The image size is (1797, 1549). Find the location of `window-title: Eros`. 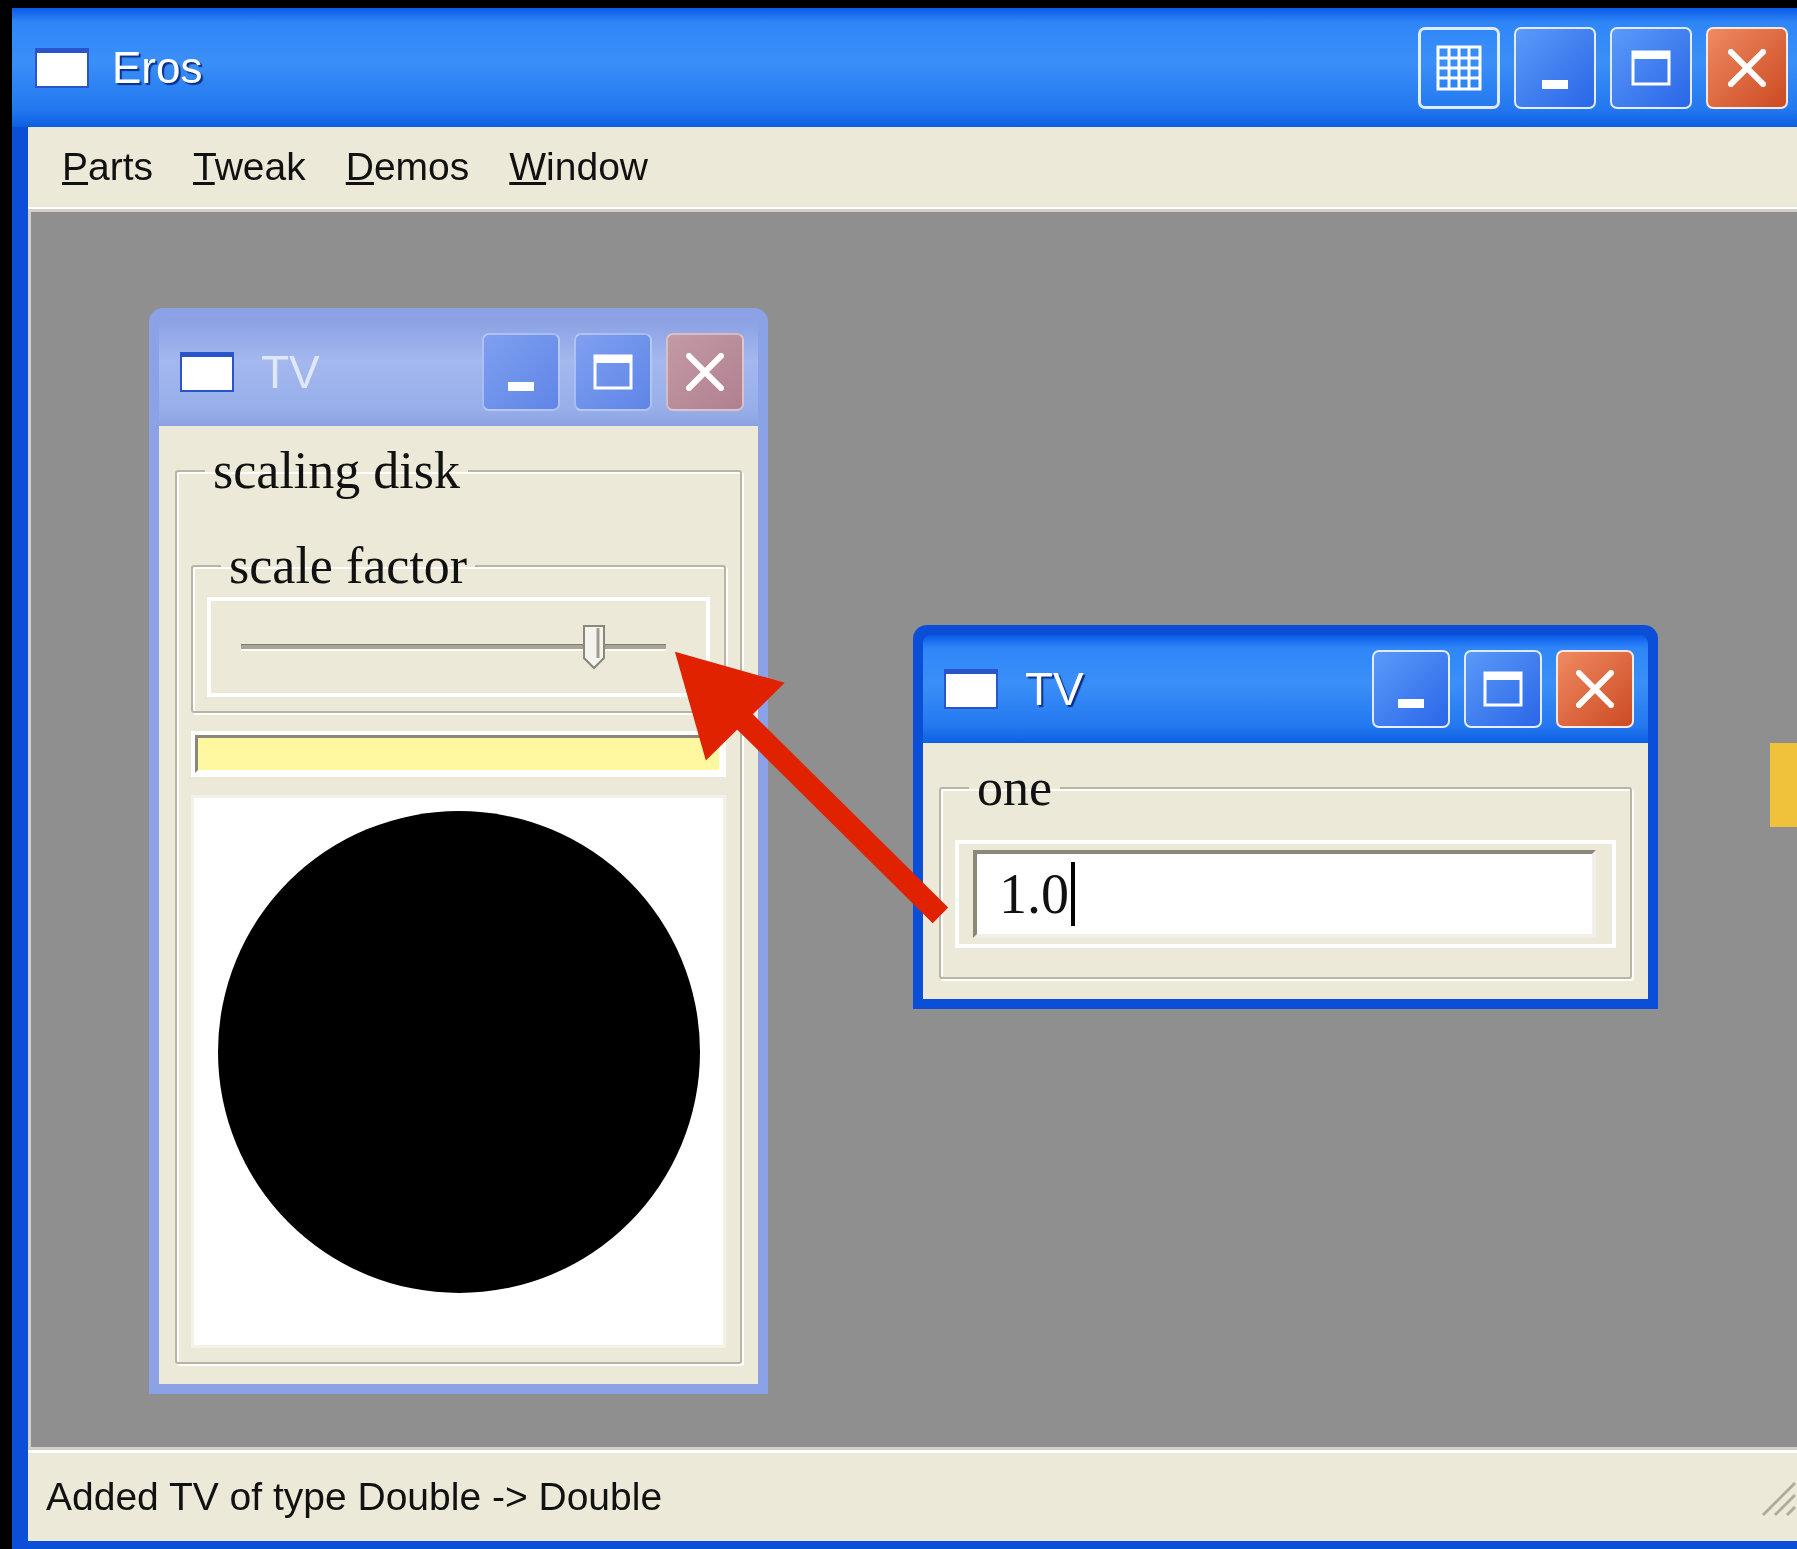

window-title: Eros is located at coordinates (158, 67).